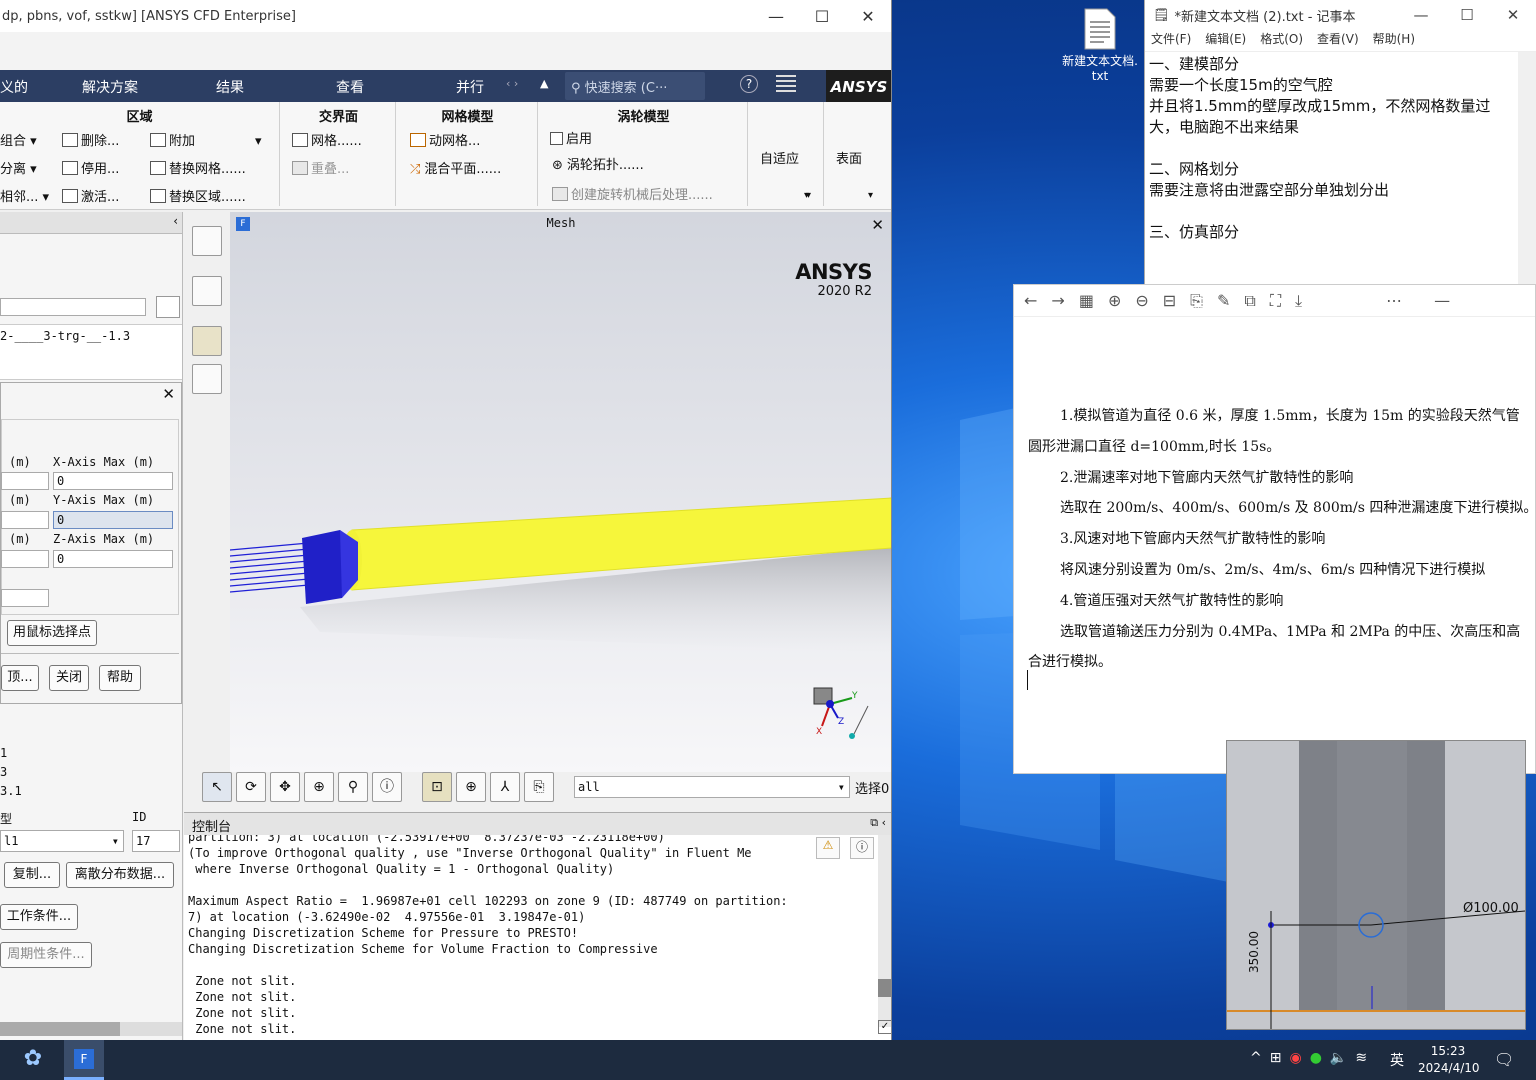  I want to click on menu-tab-results: 结果, so click(230, 87).